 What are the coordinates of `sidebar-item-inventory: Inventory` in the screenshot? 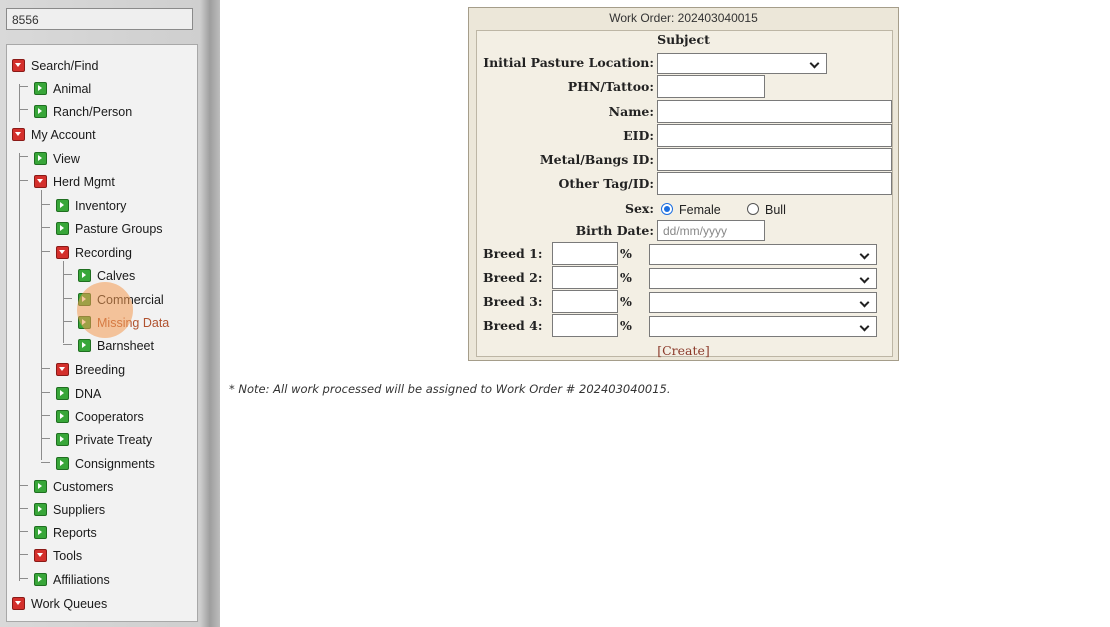 It's located at (91, 205).